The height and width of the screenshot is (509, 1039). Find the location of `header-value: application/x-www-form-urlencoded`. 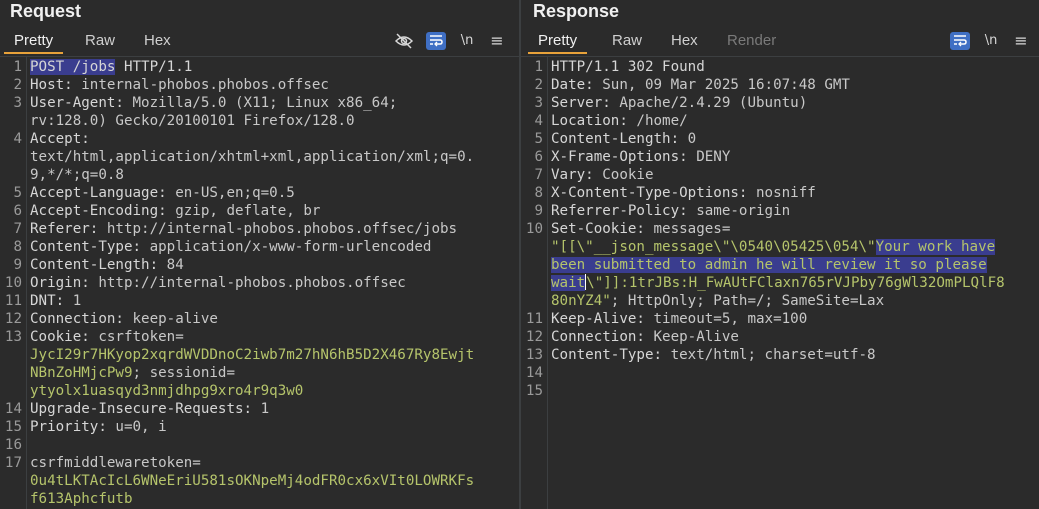

header-value: application/x-www-form-urlencoded is located at coordinates (286, 247).